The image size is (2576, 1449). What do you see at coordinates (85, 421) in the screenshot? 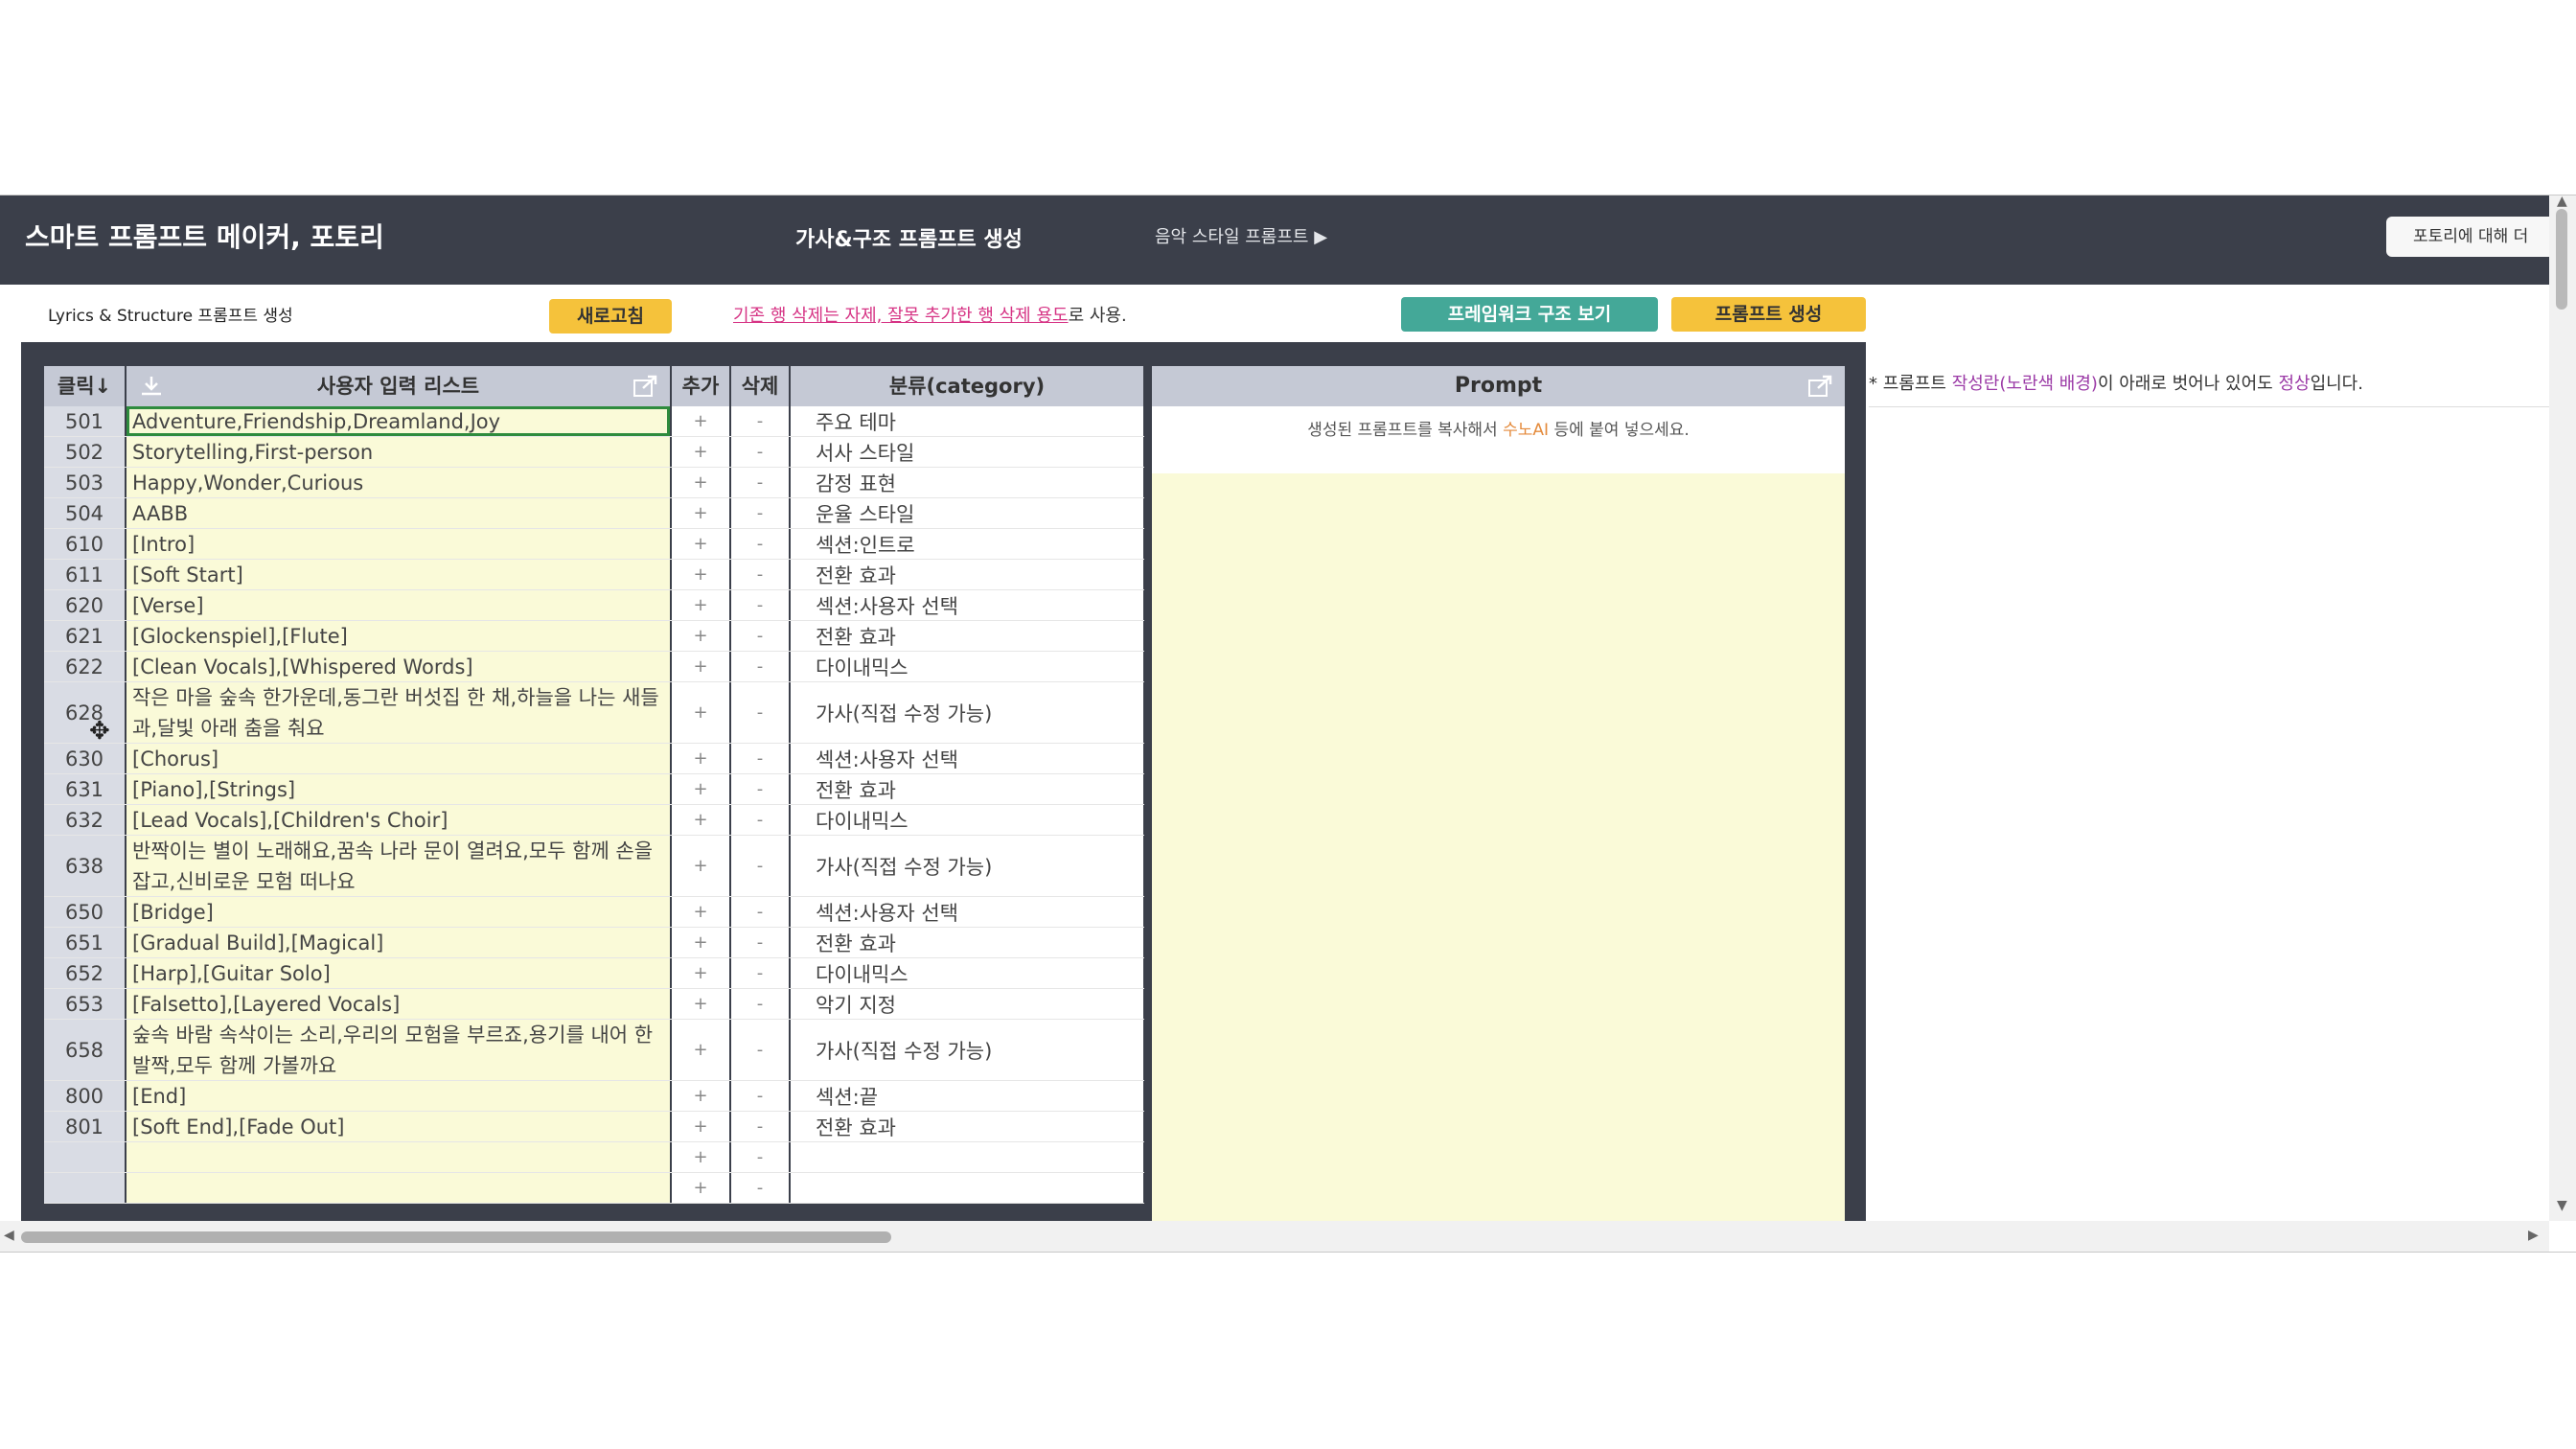
I see `row-number: 501` at bounding box center [85, 421].